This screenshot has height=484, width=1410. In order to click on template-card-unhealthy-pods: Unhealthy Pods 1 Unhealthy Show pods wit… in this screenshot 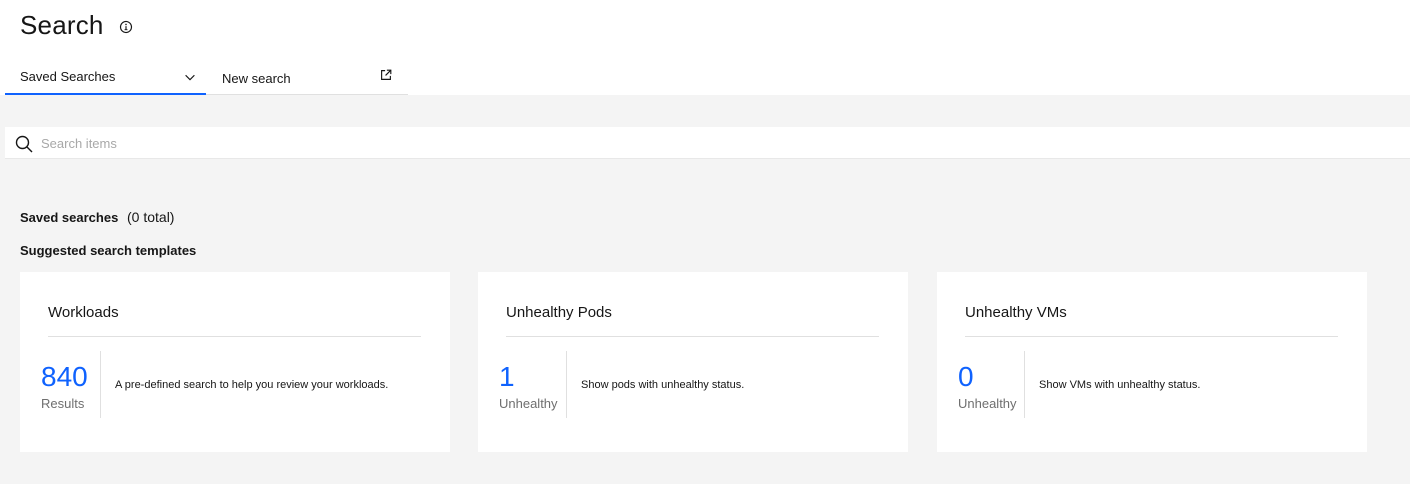, I will do `click(693, 362)`.